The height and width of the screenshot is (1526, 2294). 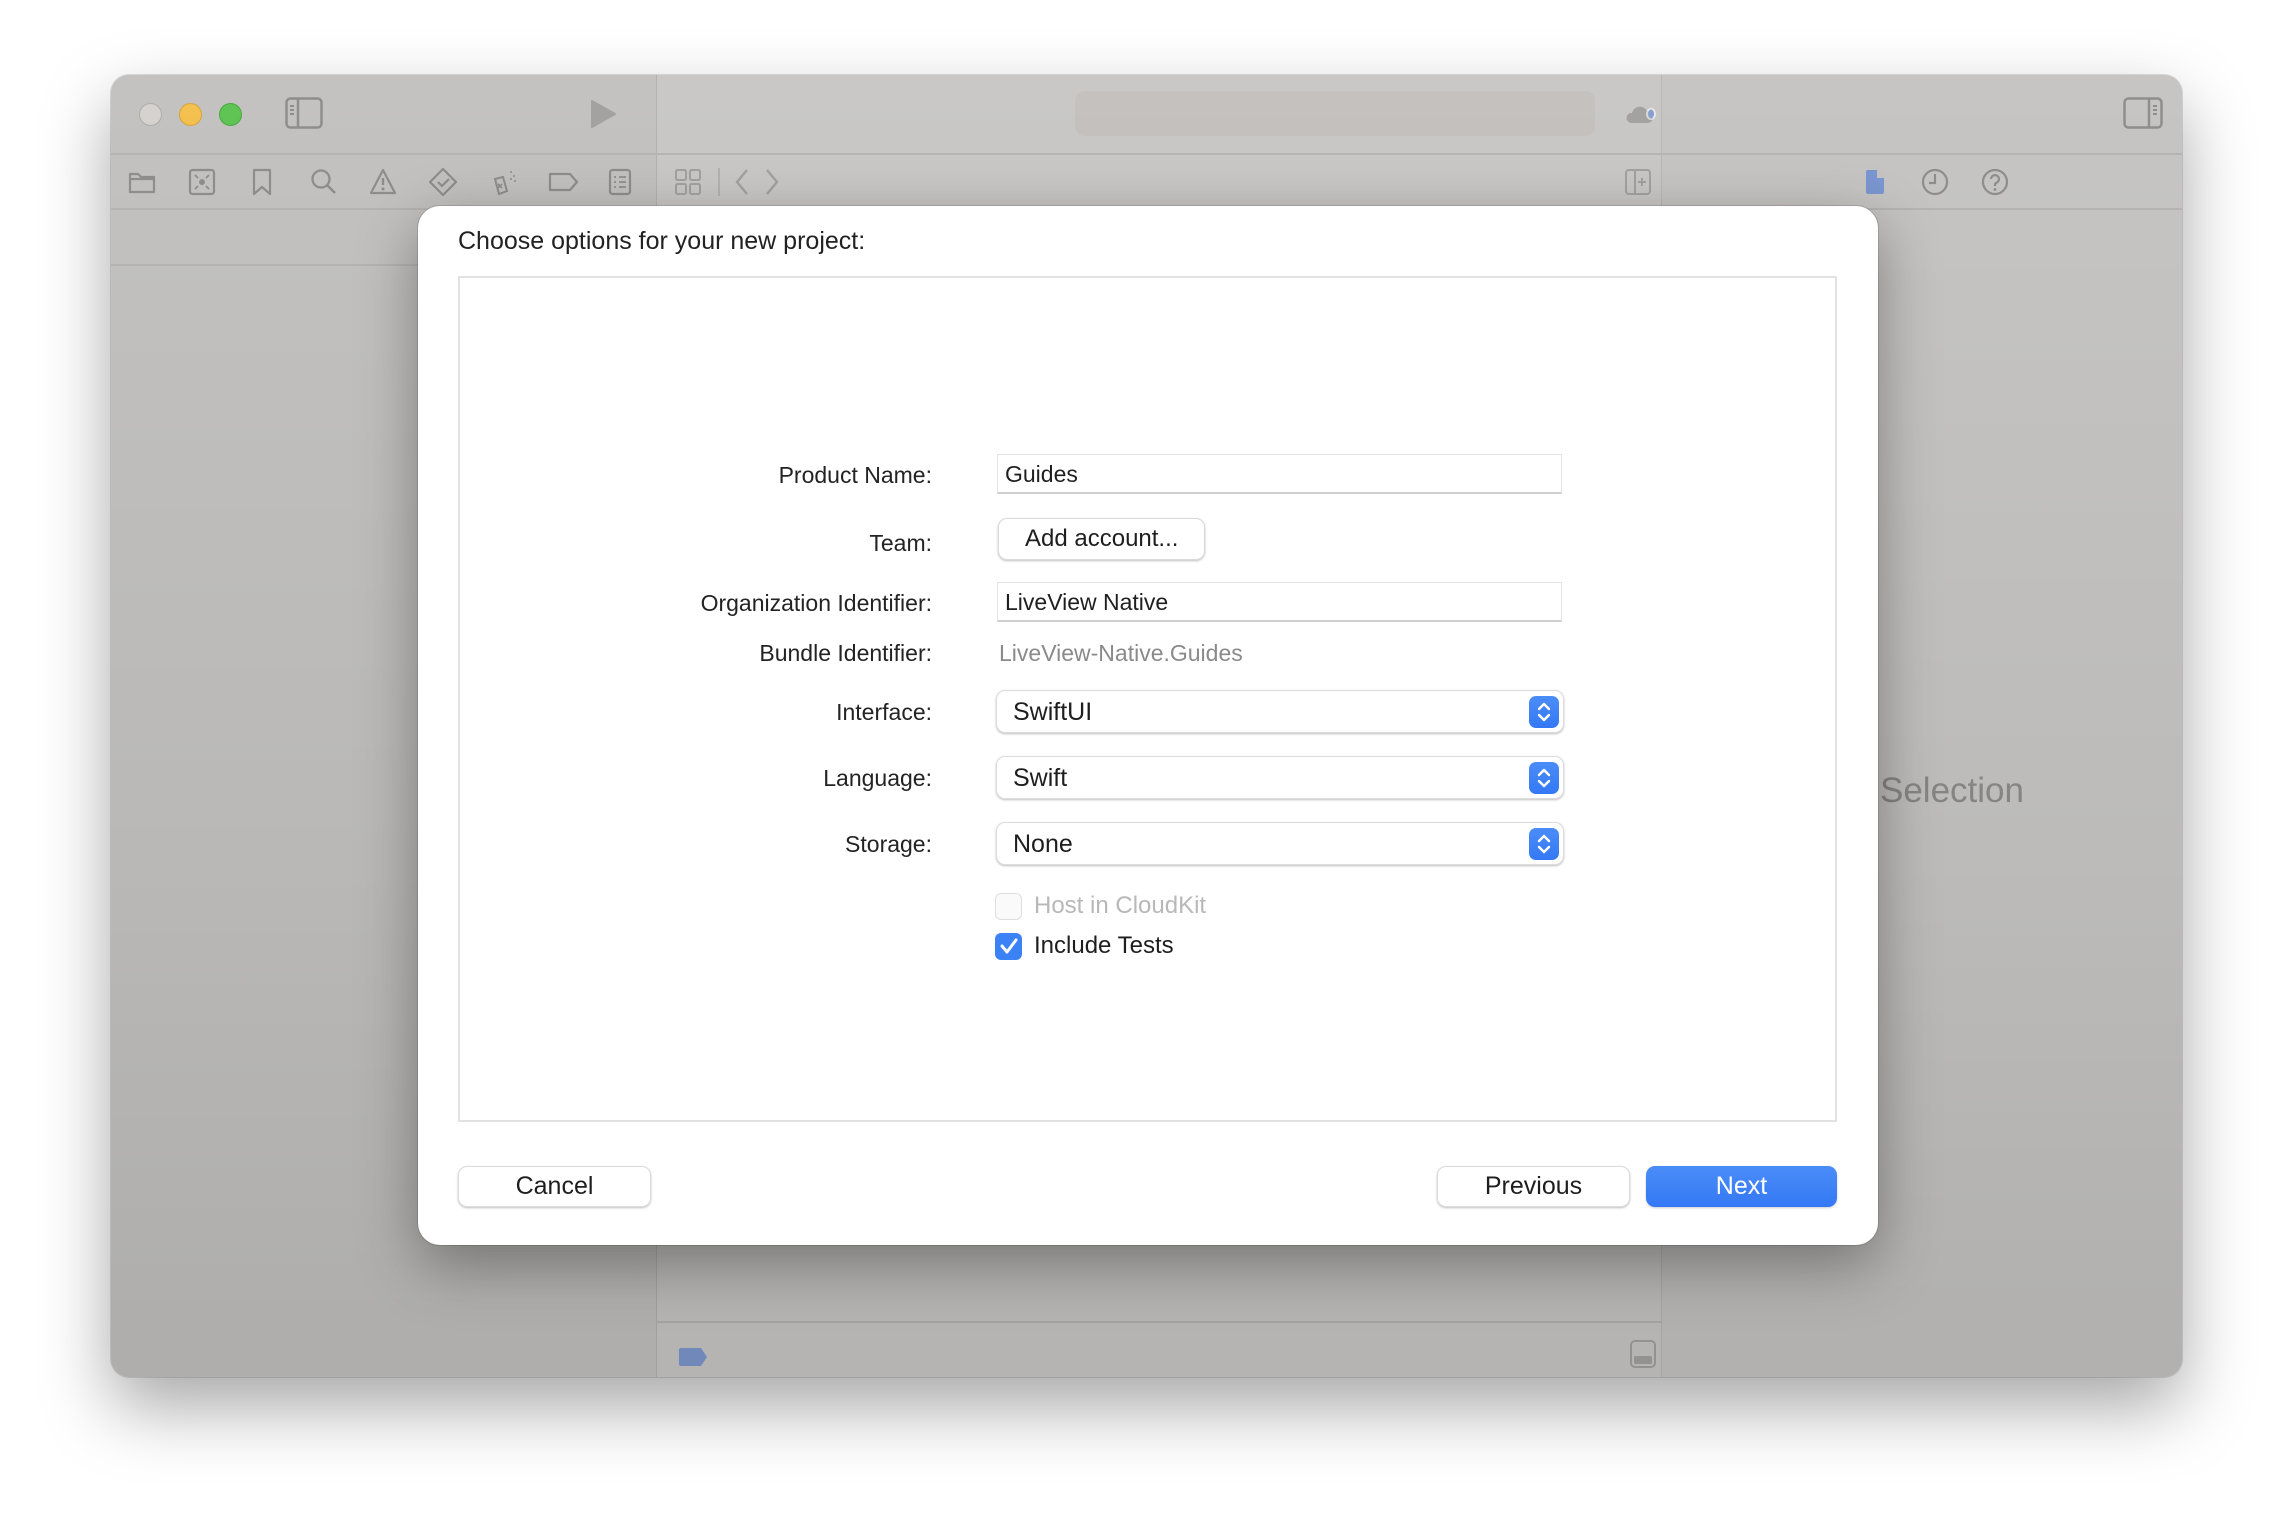 I want to click on source-control-icon, so click(x=202, y=182).